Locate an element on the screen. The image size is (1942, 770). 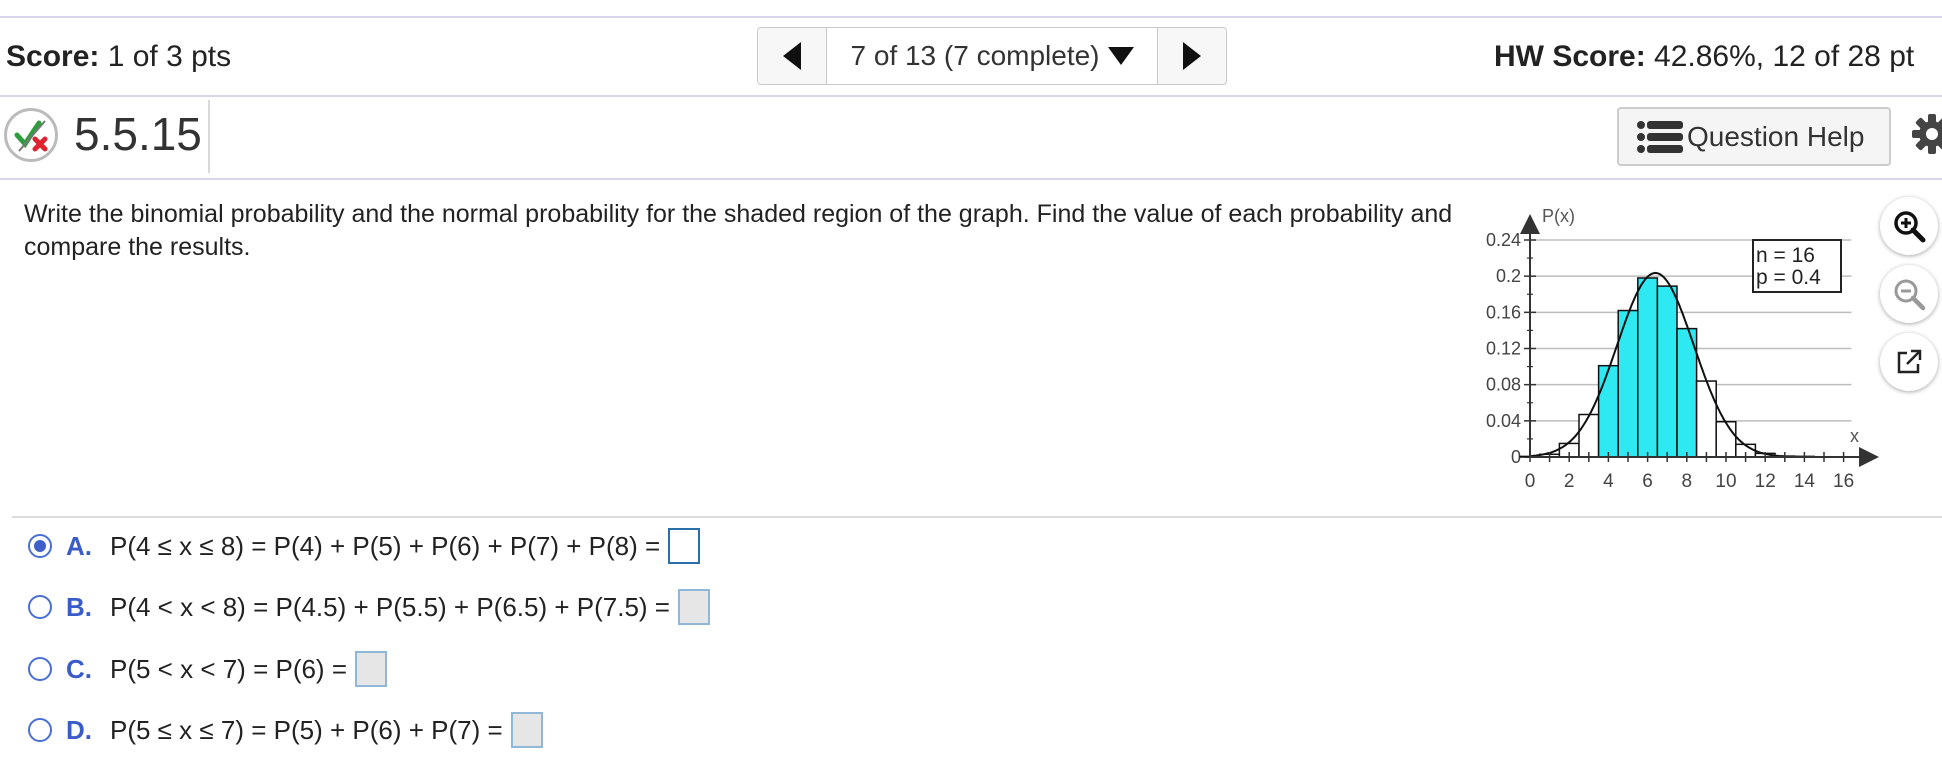
option-b-radio is located at coordinates (40, 607).